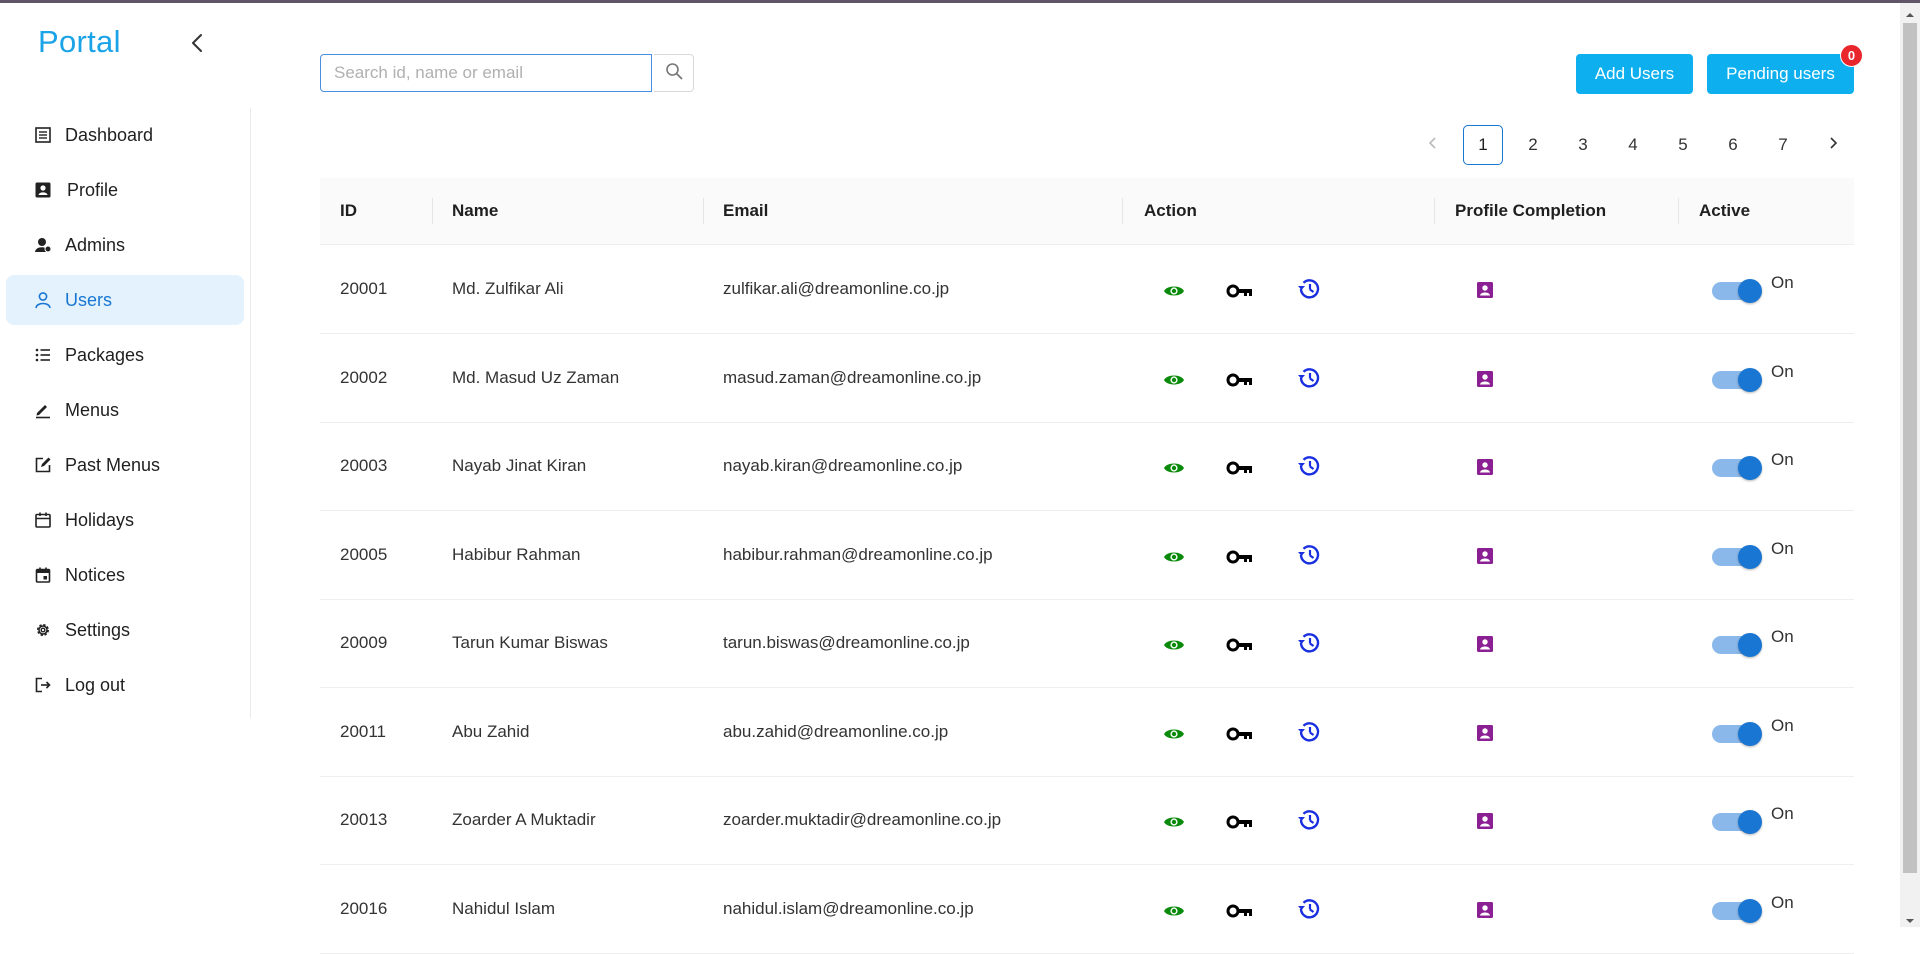 The width and height of the screenshot is (1920, 954). Describe the element at coordinates (516, 554) in the screenshot. I see `cell-name: Habibur Rahman` at that location.